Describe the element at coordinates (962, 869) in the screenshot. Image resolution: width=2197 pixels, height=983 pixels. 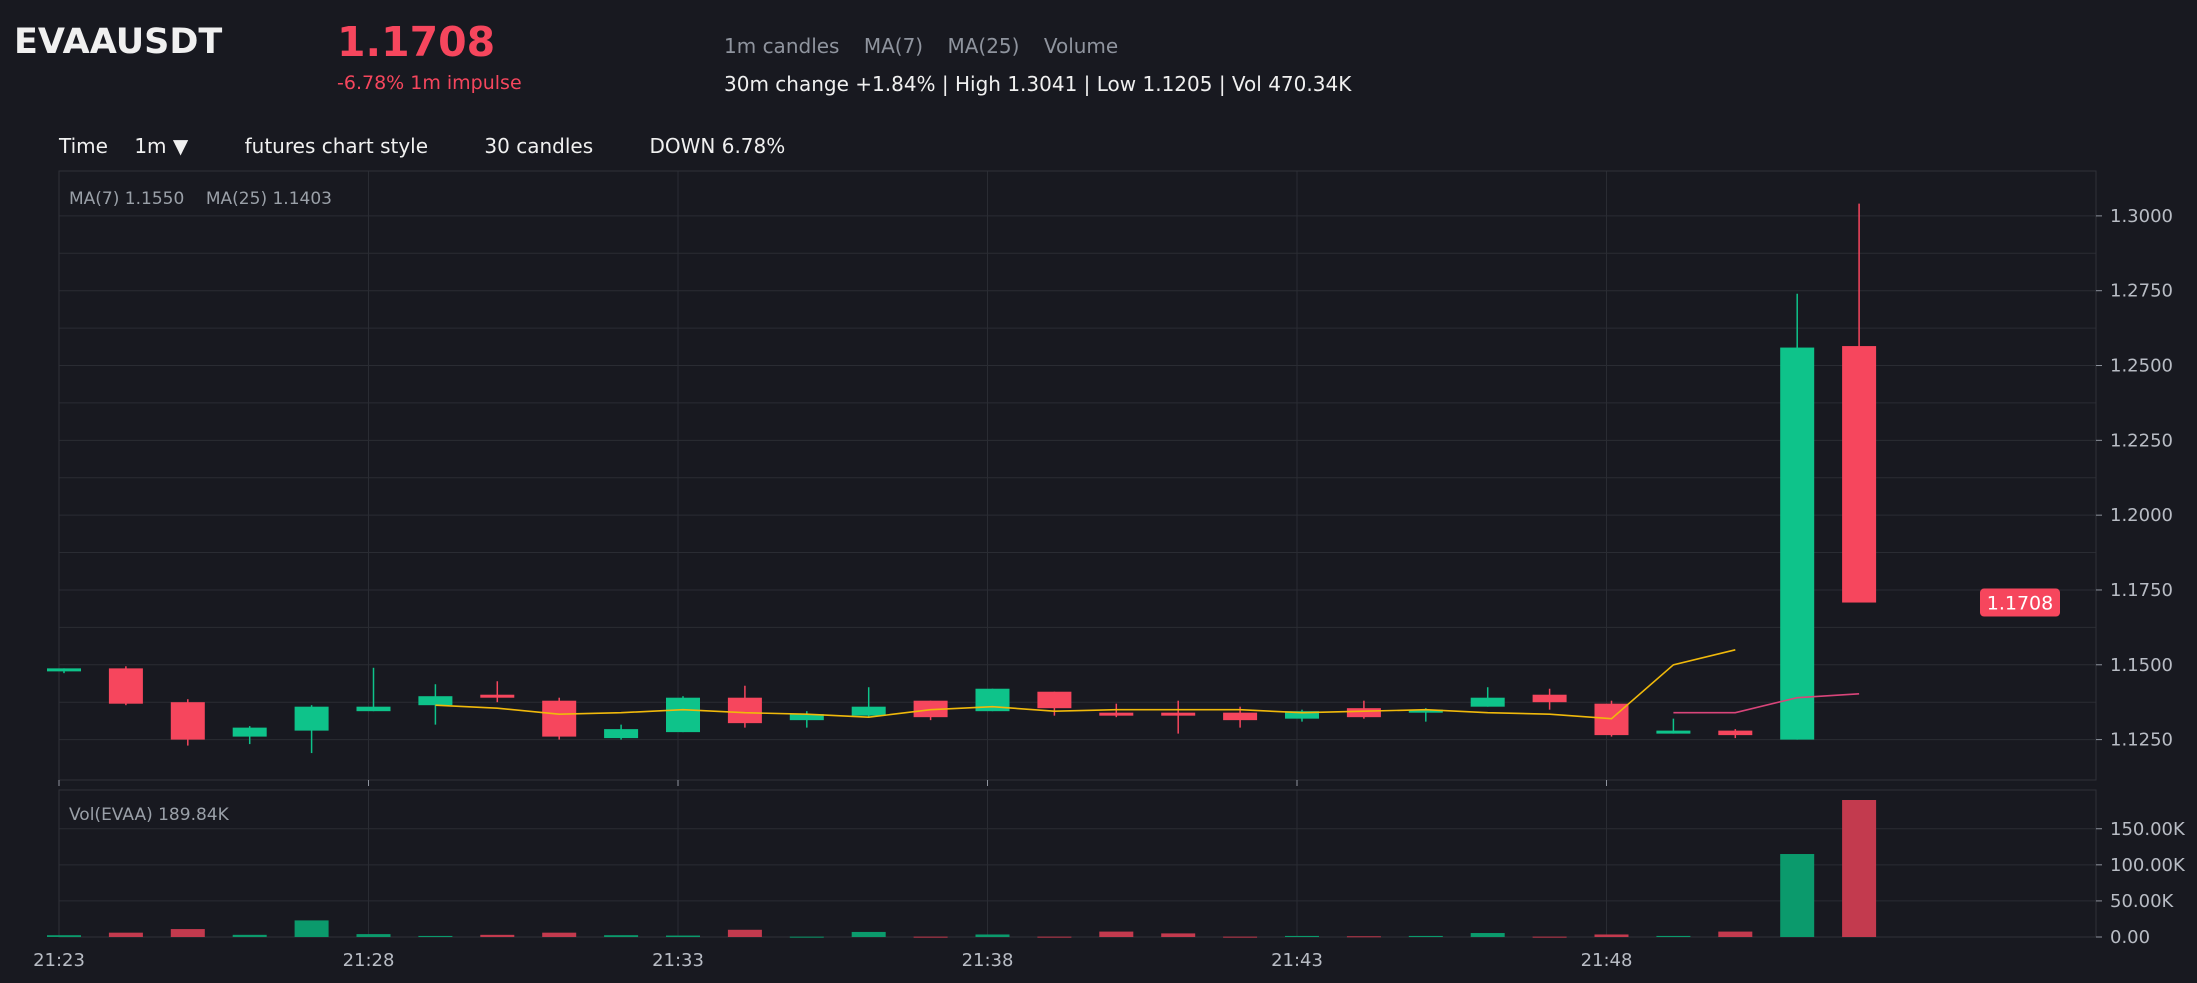
I see `volume-bars` at that location.